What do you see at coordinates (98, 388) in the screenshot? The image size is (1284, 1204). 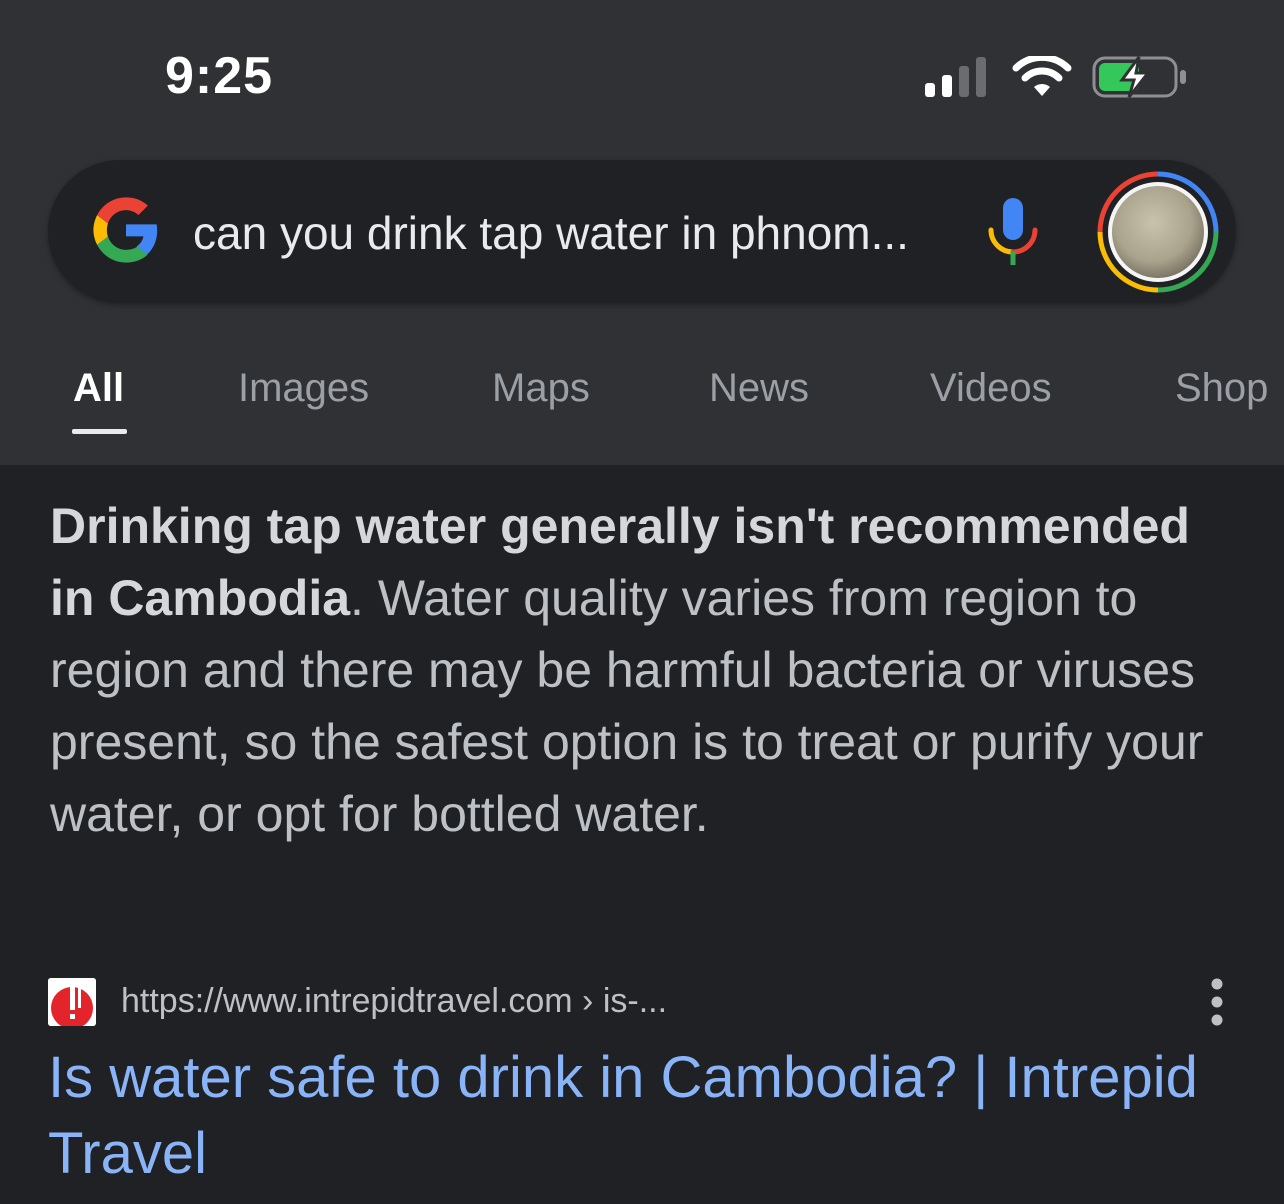 I see `tab-all: All` at bounding box center [98, 388].